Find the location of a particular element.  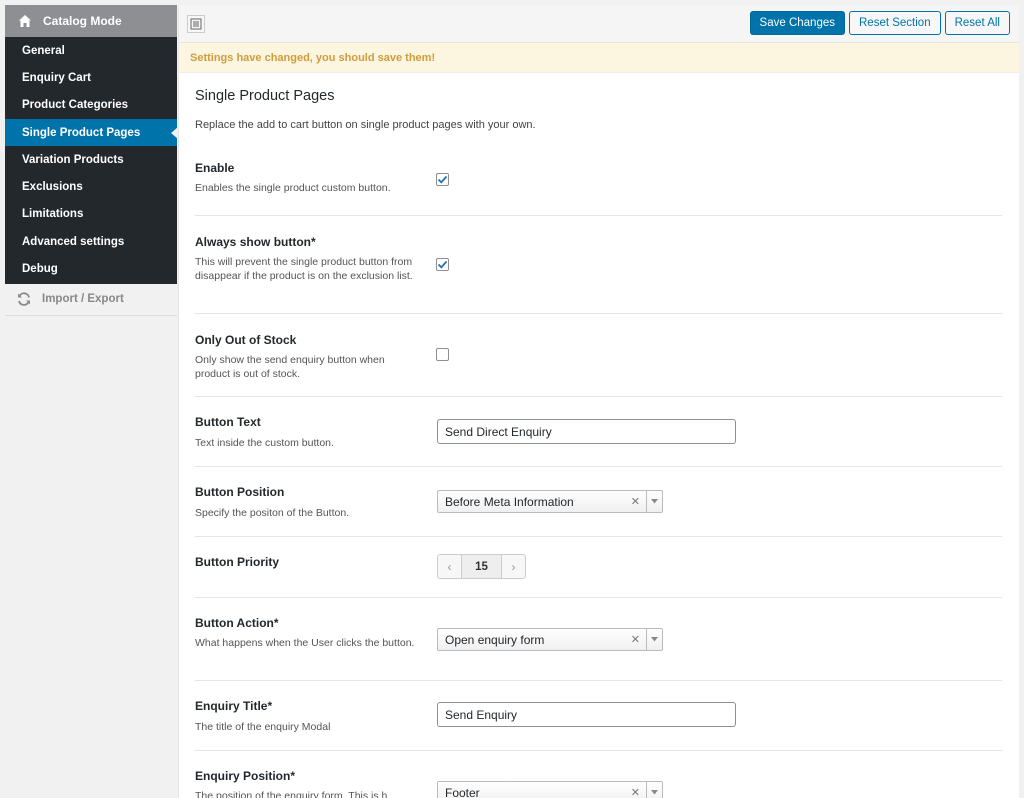

field-description: Specify the positon of the Button. is located at coordinates (272, 513).